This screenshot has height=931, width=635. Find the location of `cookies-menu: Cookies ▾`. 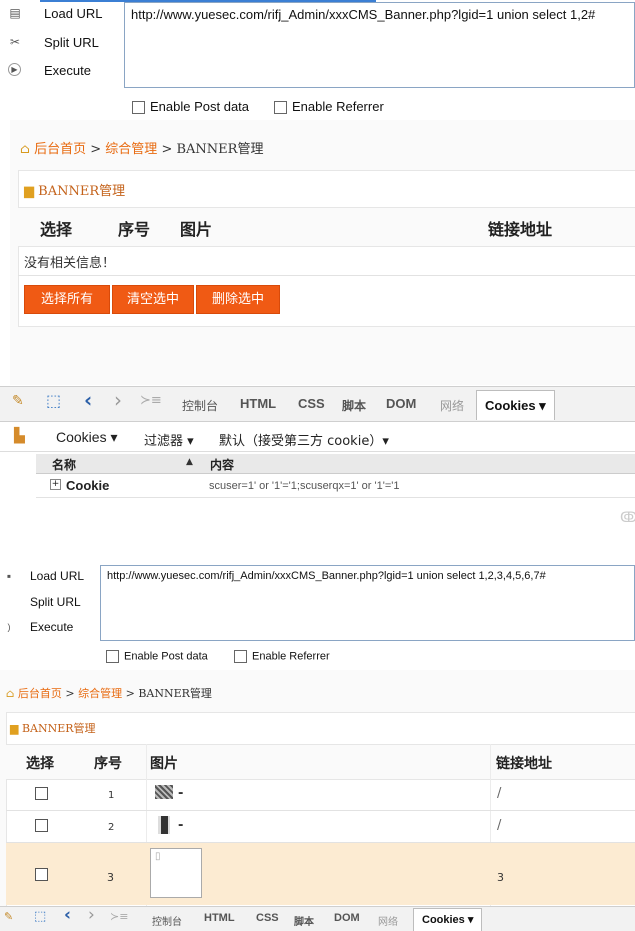

cookies-menu: Cookies ▾ is located at coordinates (87, 437).